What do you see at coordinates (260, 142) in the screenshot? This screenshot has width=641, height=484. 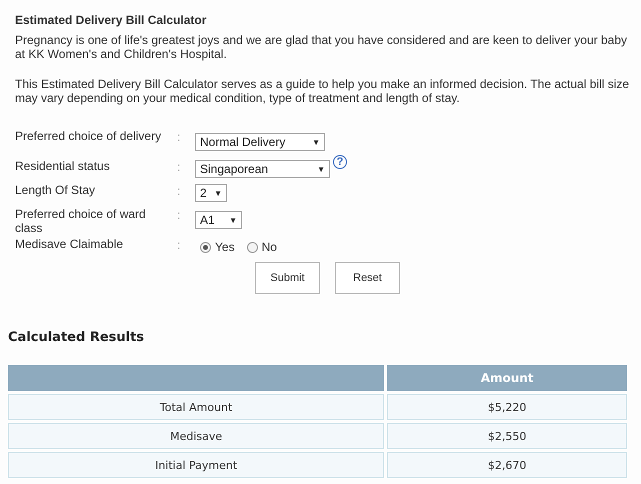 I see `dropdown-select: Normal Delivery ▼` at bounding box center [260, 142].